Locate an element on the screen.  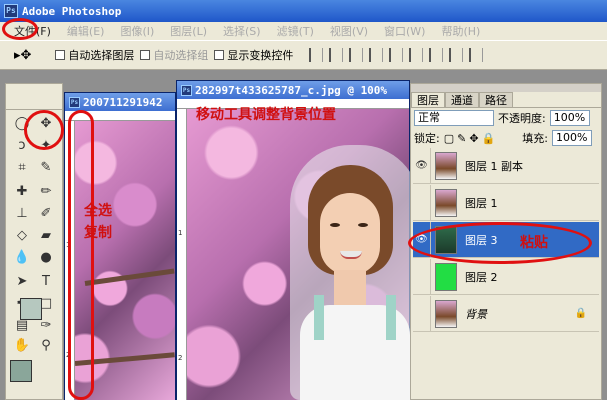
show-transform-checkbox: 显示变换控件 is located at coordinates (253, 55).